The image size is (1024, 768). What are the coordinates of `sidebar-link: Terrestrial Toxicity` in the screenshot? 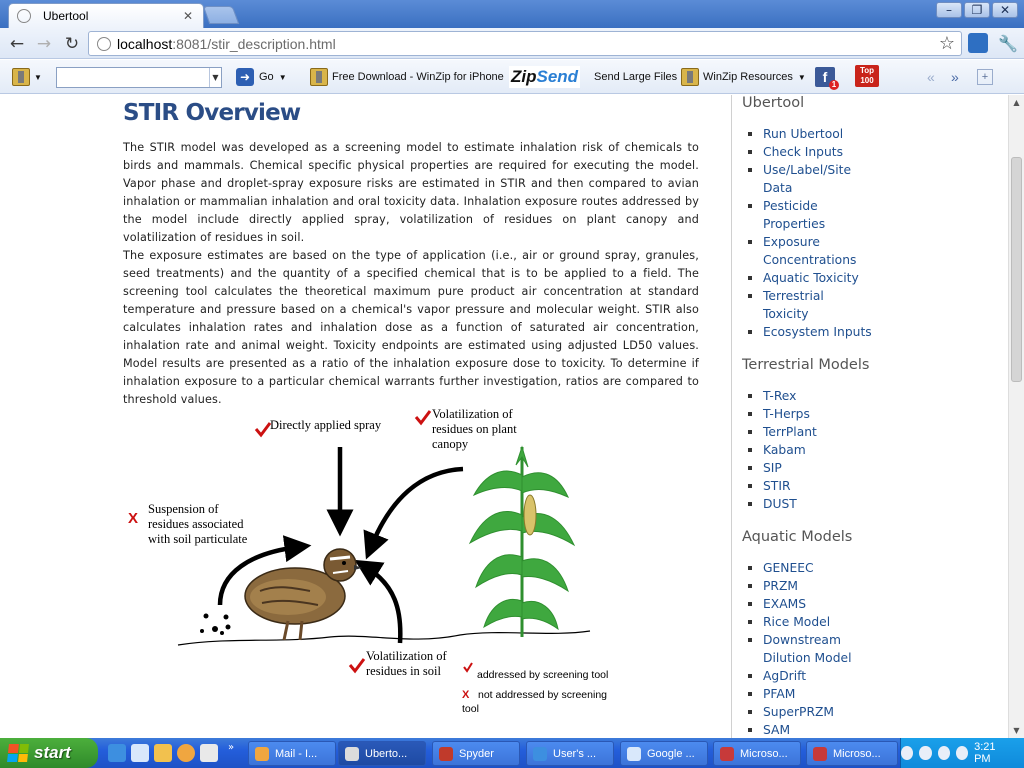 It's located at (875, 305).